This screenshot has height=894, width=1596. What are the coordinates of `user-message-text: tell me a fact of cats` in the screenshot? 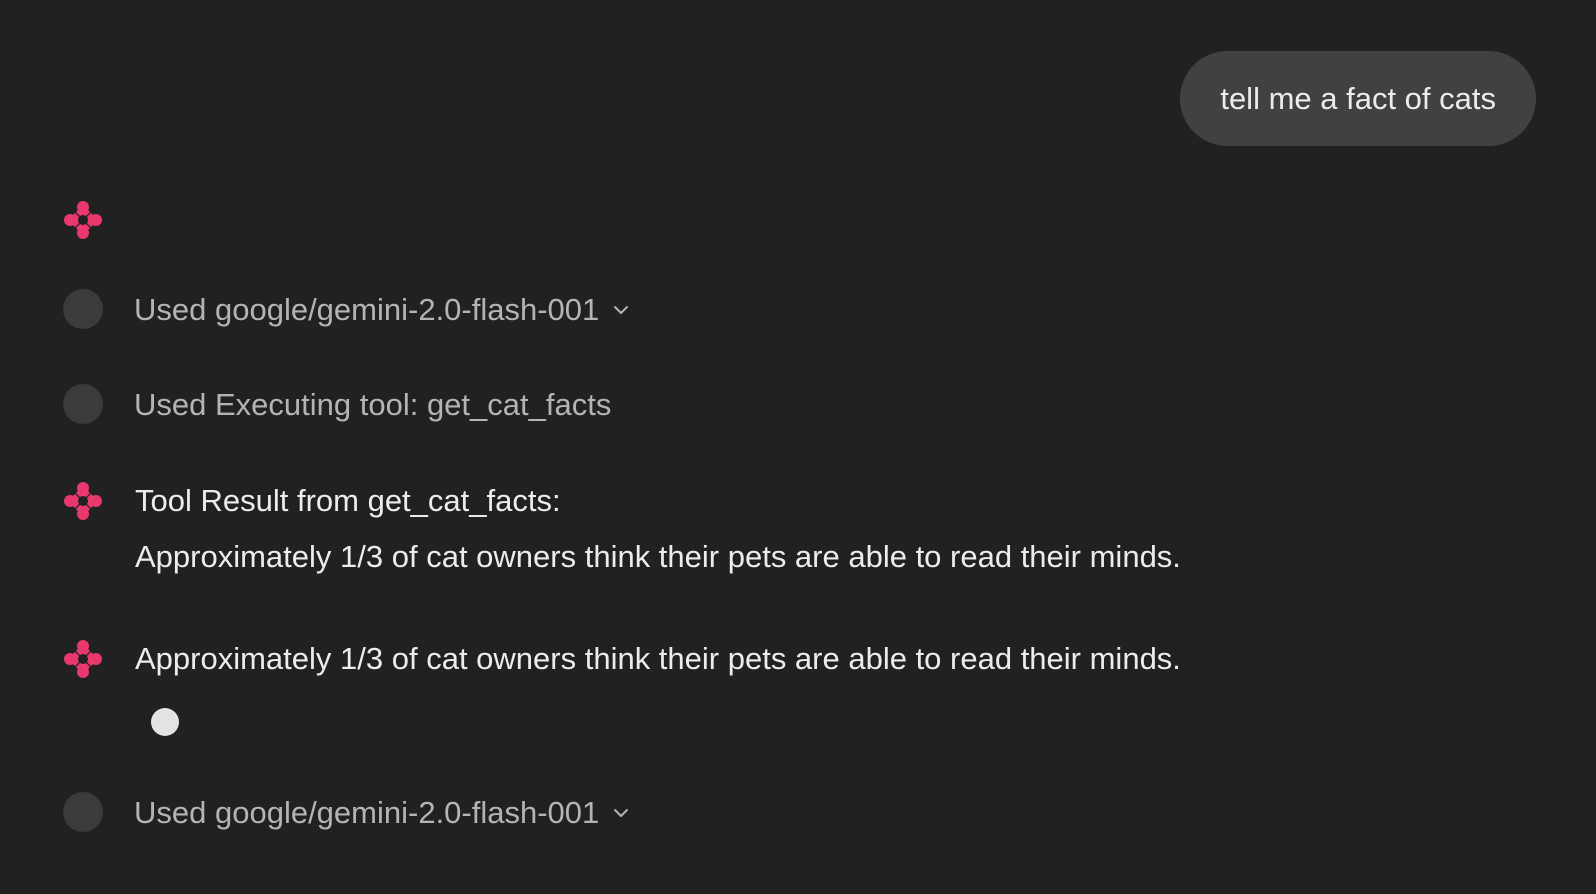 It's located at (1358, 98).